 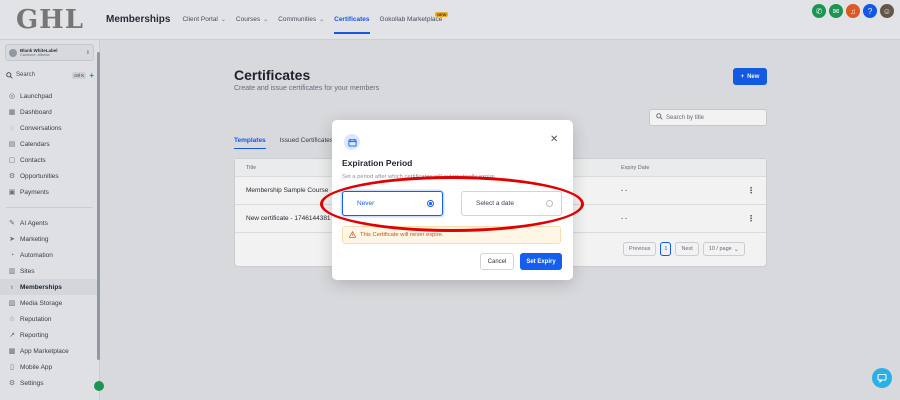 What do you see at coordinates (882, 378) in the screenshot?
I see `chat-widget-icon` at bounding box center [882, 378].